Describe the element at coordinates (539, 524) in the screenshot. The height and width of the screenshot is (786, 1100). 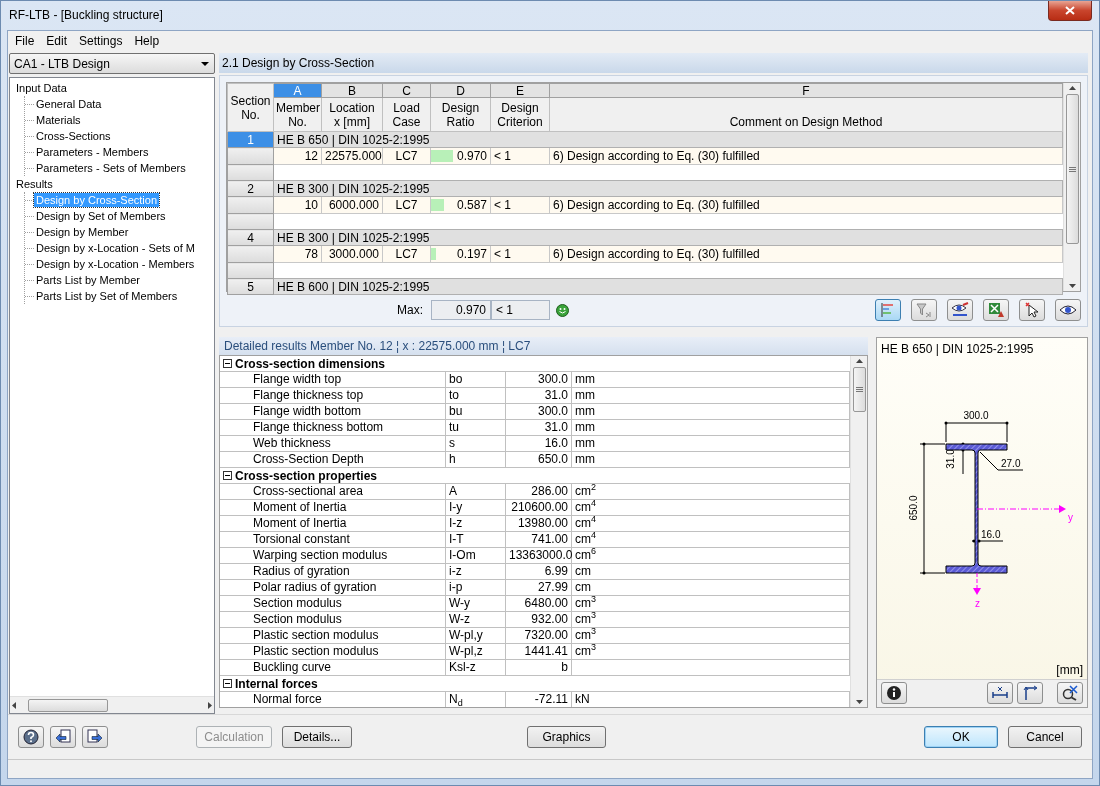
I see `property-value: 13980.00` at that location.